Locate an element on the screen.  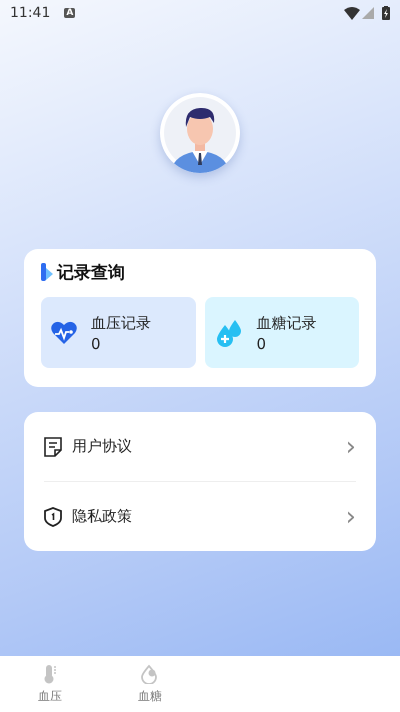
status-time: 11:41 is located at coordinates (30, 13).